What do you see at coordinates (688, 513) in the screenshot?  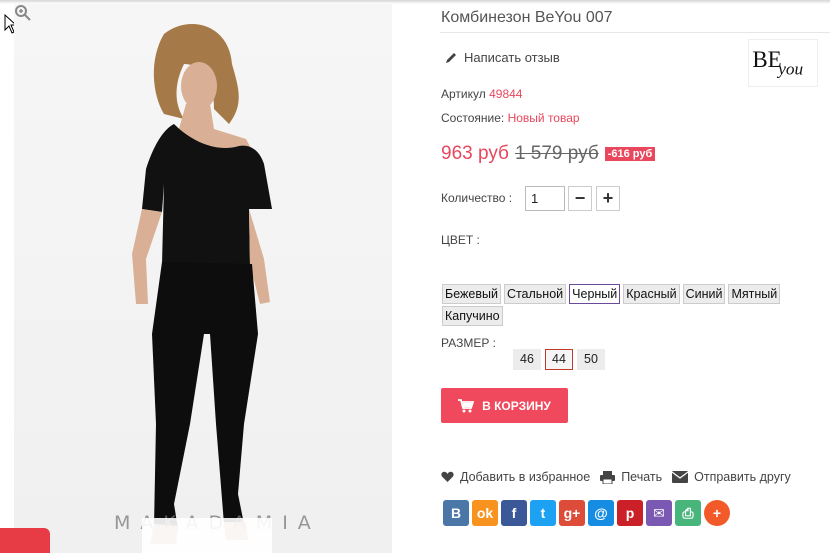 I see `print-icon: ⎙` at bounding box center [688, 513].